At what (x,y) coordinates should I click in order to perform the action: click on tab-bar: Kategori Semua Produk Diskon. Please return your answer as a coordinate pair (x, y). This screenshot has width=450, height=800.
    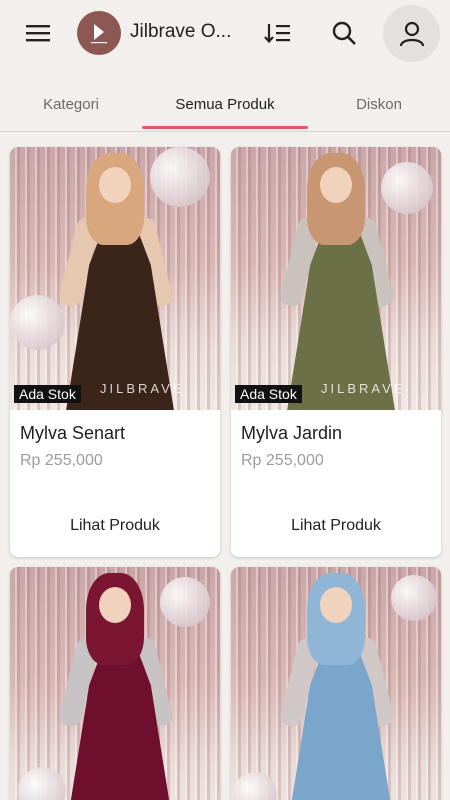
    Looking at the image, I should click on (225, 105).